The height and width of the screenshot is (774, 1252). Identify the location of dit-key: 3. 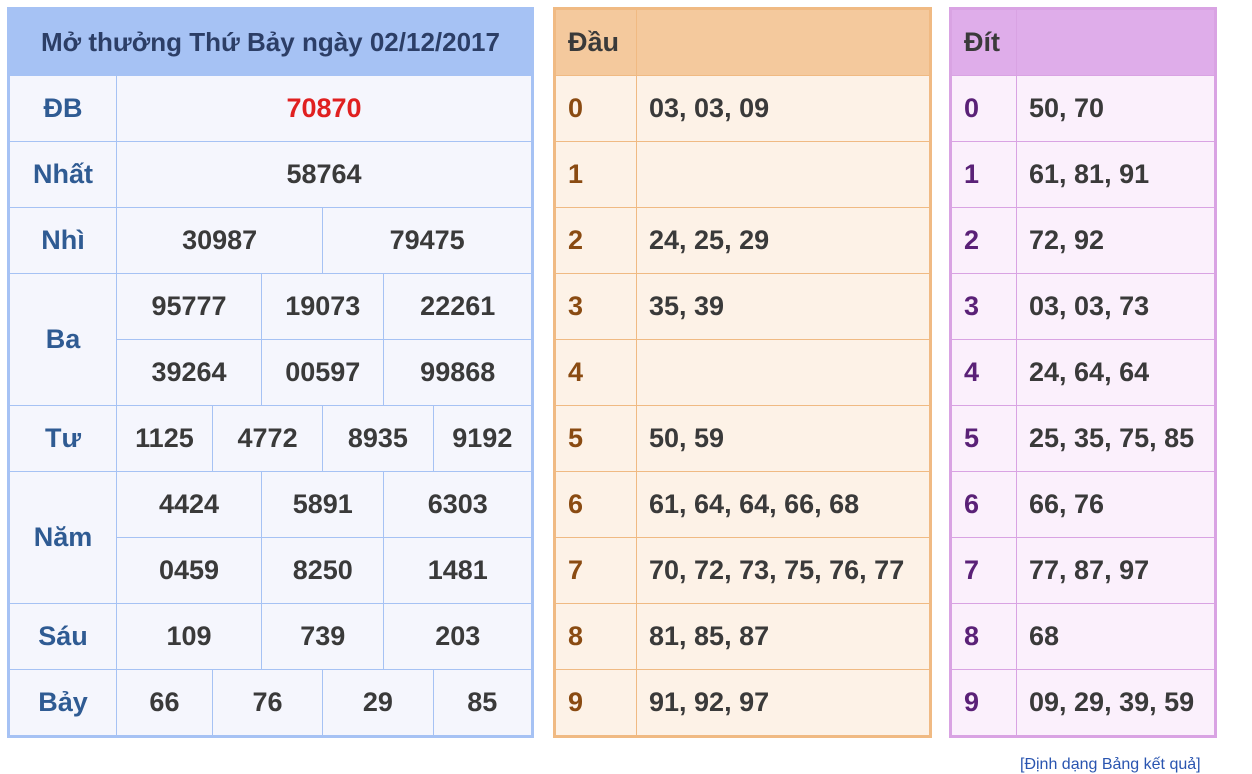
(984, 306).